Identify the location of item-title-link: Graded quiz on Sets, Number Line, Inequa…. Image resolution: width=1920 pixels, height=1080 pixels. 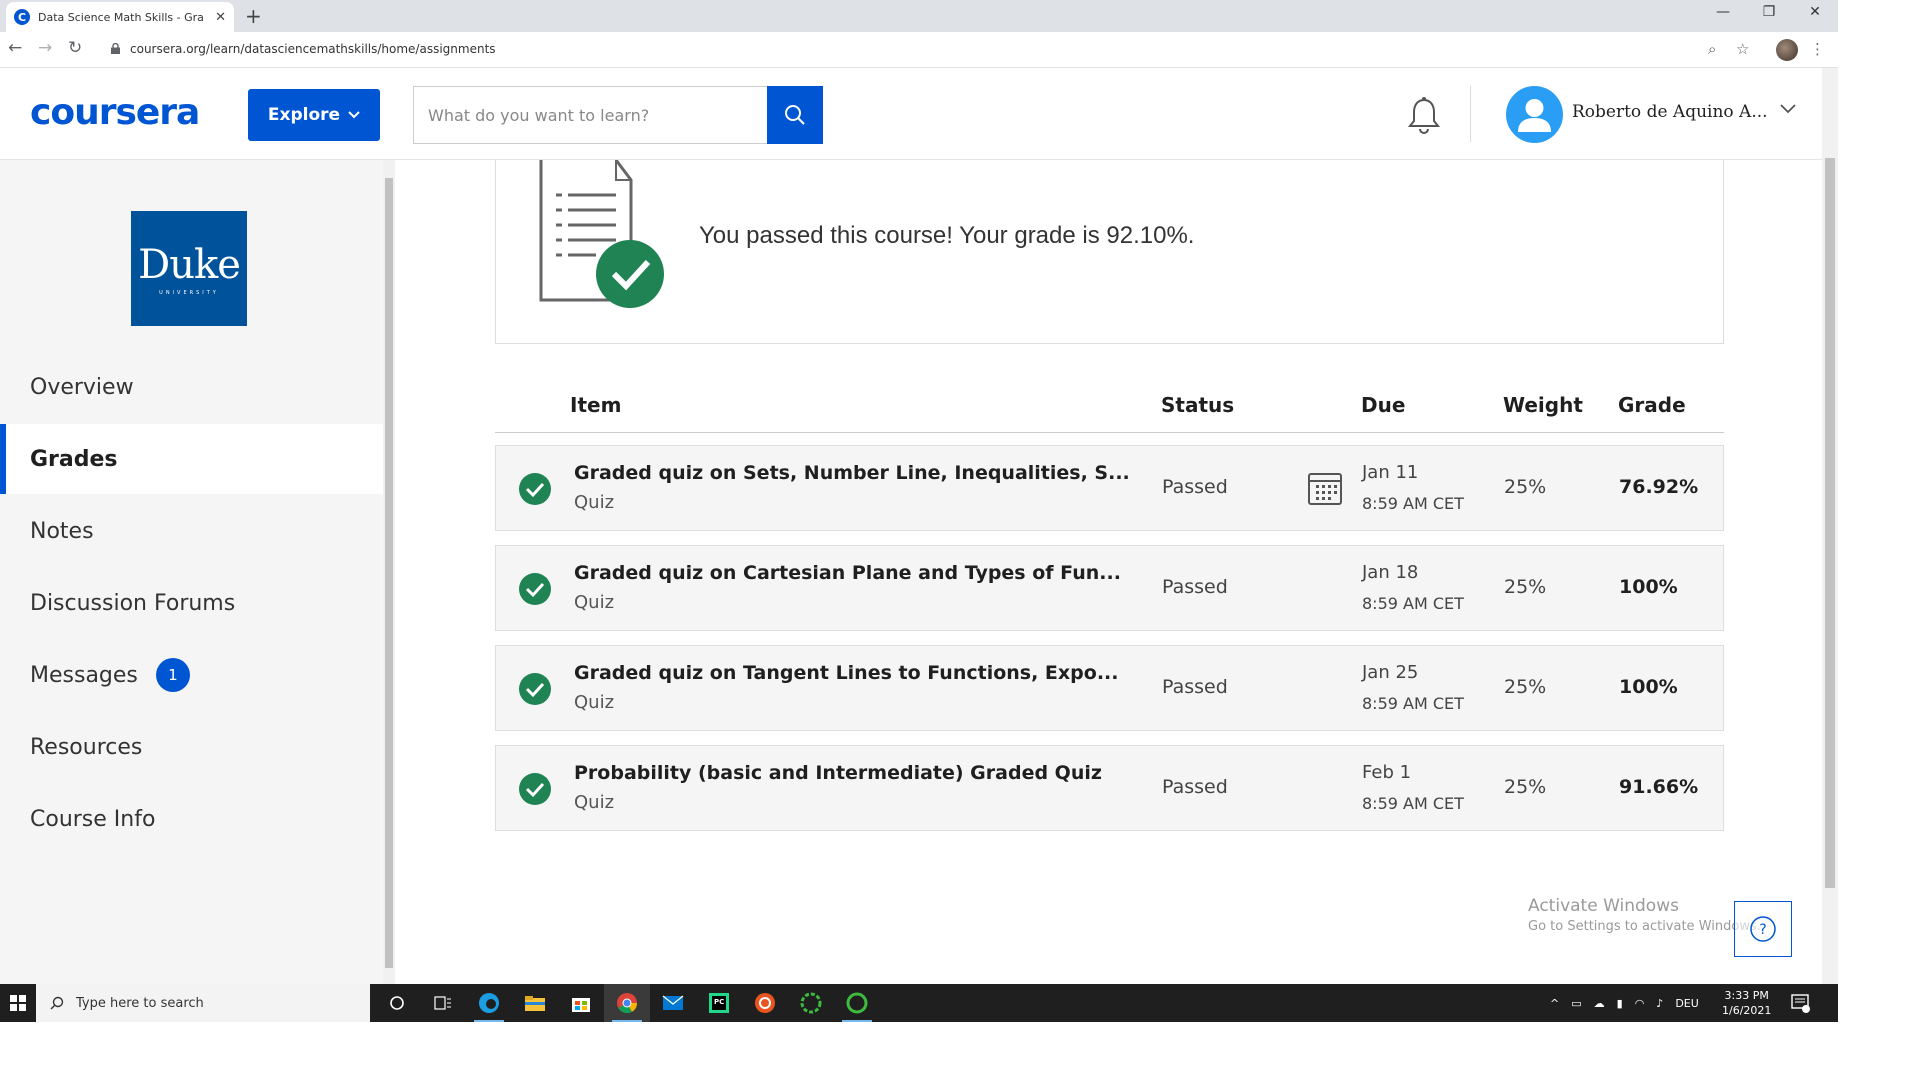
(852, 473).